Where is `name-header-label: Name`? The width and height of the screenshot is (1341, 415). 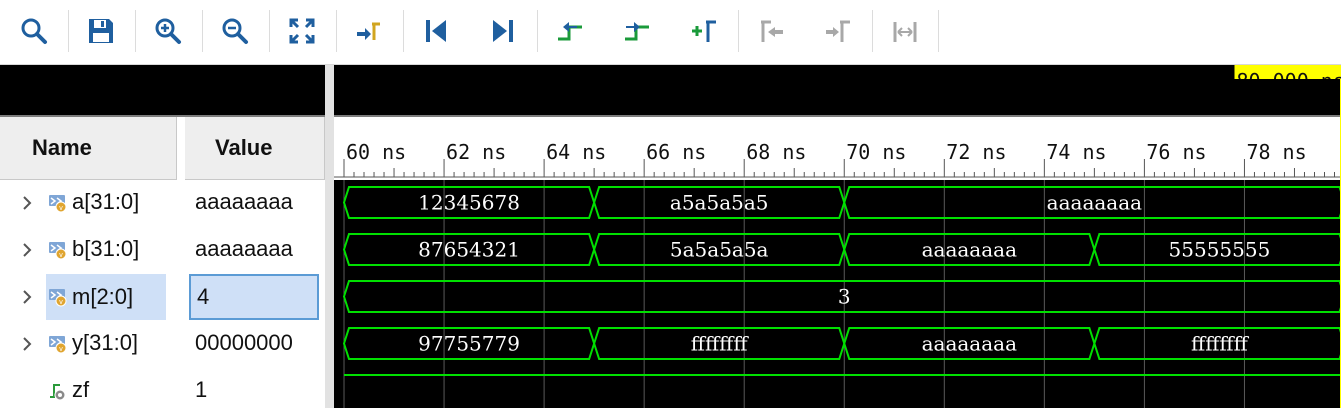 name-header-label: Name is located at coordinates (62, 147).